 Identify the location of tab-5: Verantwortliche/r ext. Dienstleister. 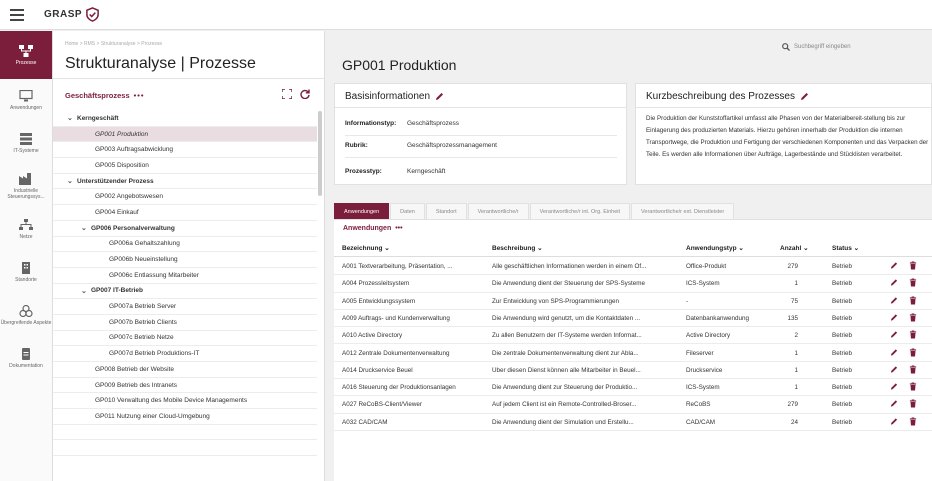
(683, 211).